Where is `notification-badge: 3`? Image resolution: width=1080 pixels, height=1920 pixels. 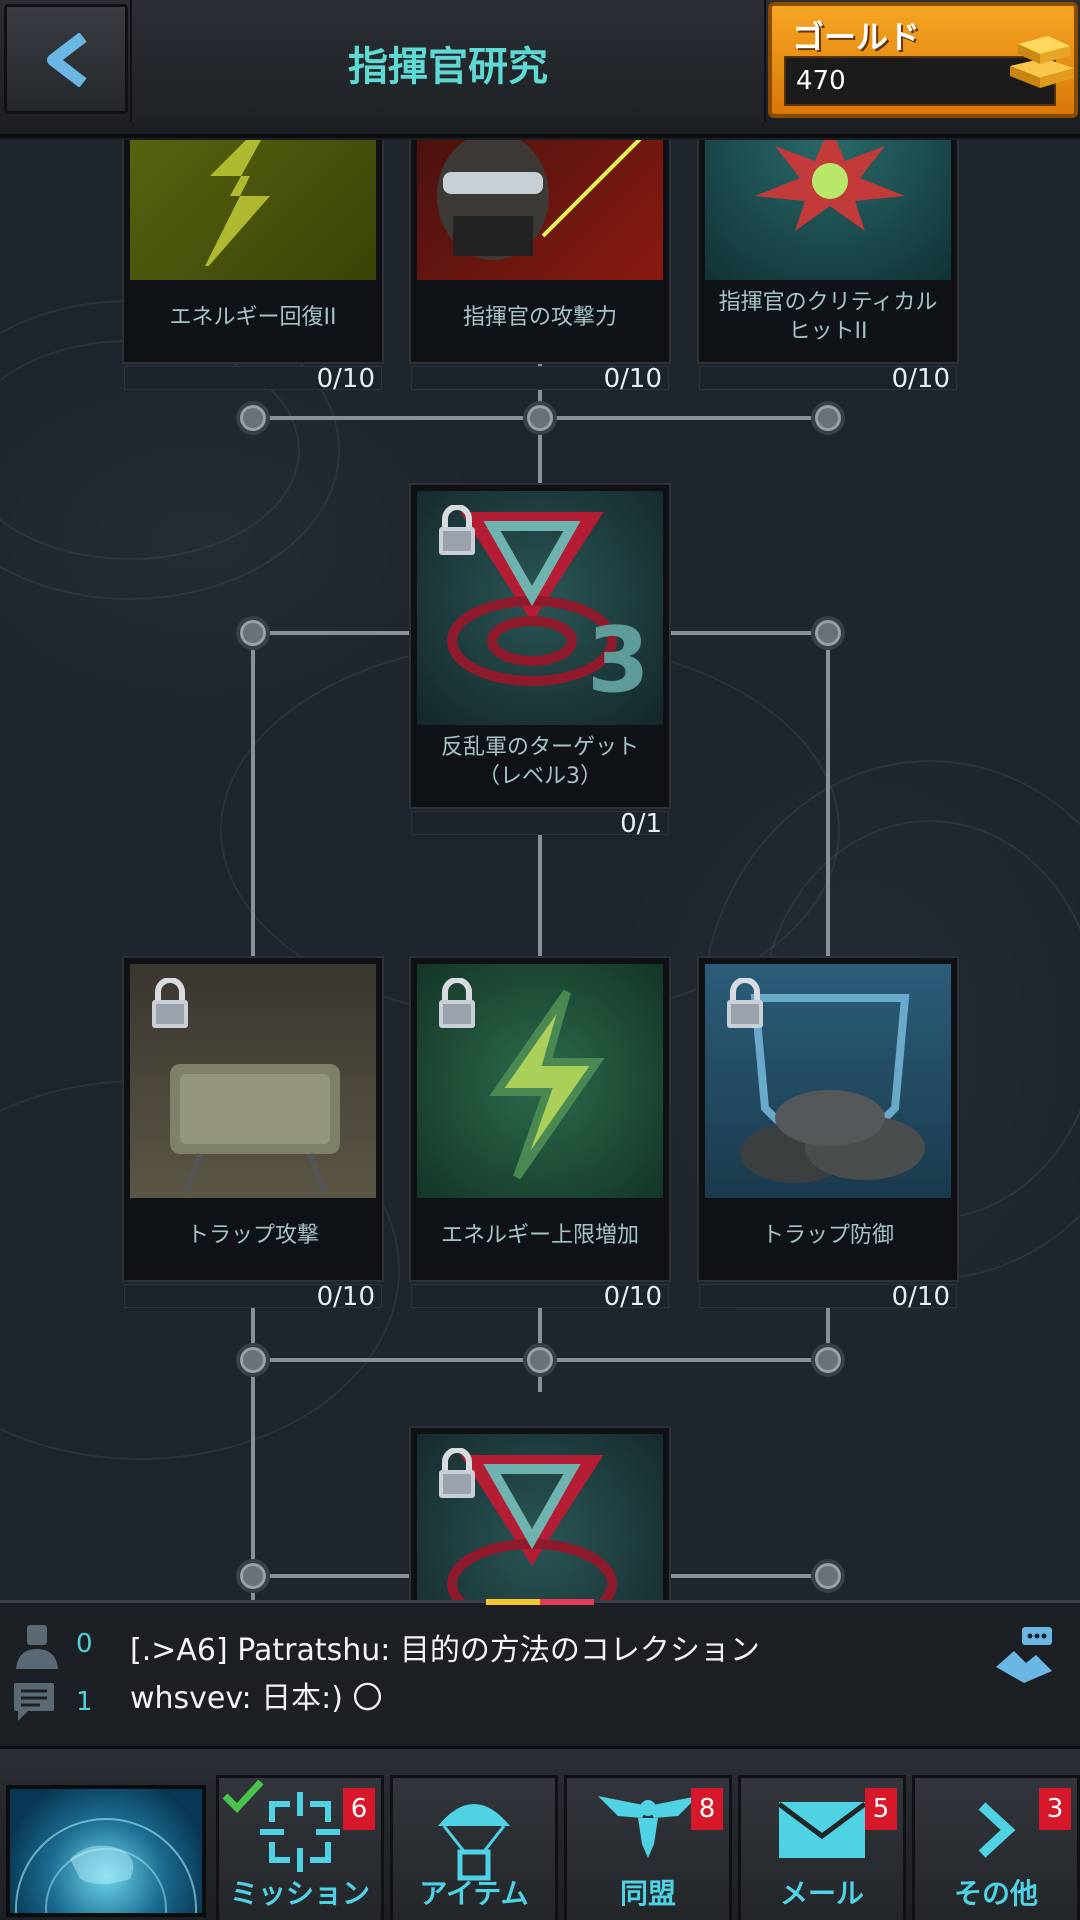
notification-badge: 3 is located at coordinates (1055, 1809).